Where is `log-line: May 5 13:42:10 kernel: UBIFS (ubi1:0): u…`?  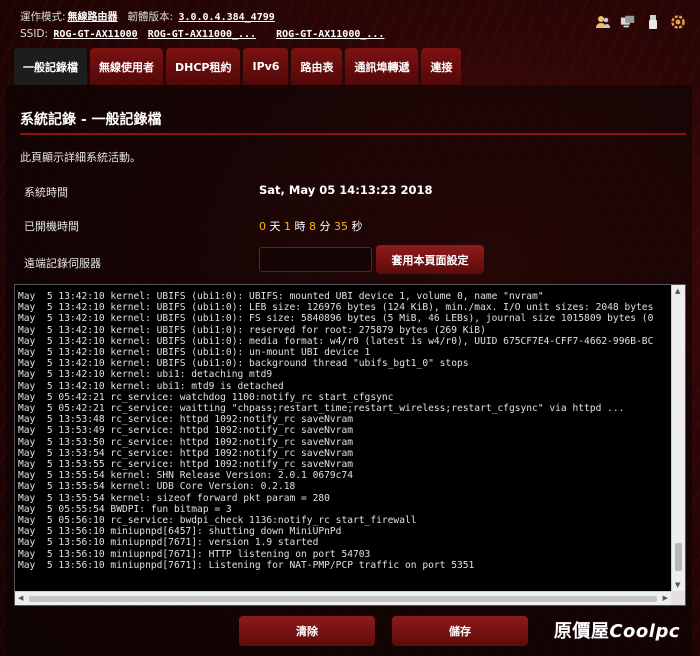 log-line: May 5 13:42:10 kernel: UBIFS (ubi1:0): u… is located at coordinates (194, 353).